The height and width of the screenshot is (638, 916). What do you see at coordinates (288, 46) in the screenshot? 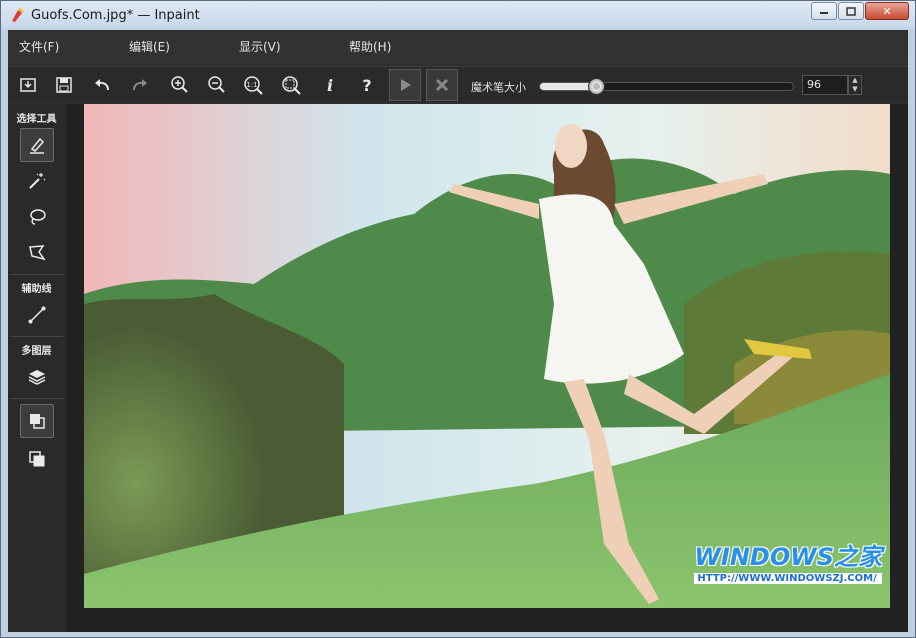
I see `menu-view: 显示(V)` at bounding box center [288, 46].